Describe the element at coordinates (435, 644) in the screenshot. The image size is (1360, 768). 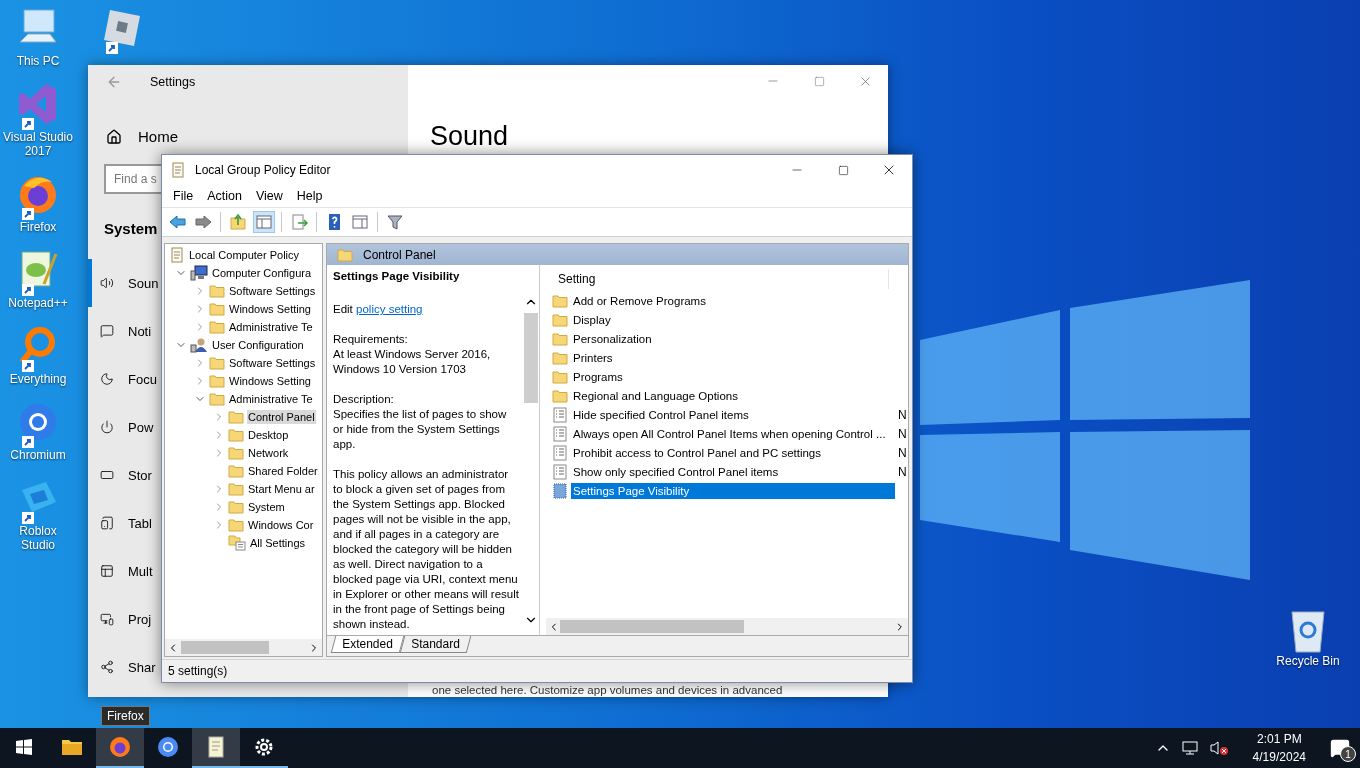
I see `view-tab: Standard` at that location.